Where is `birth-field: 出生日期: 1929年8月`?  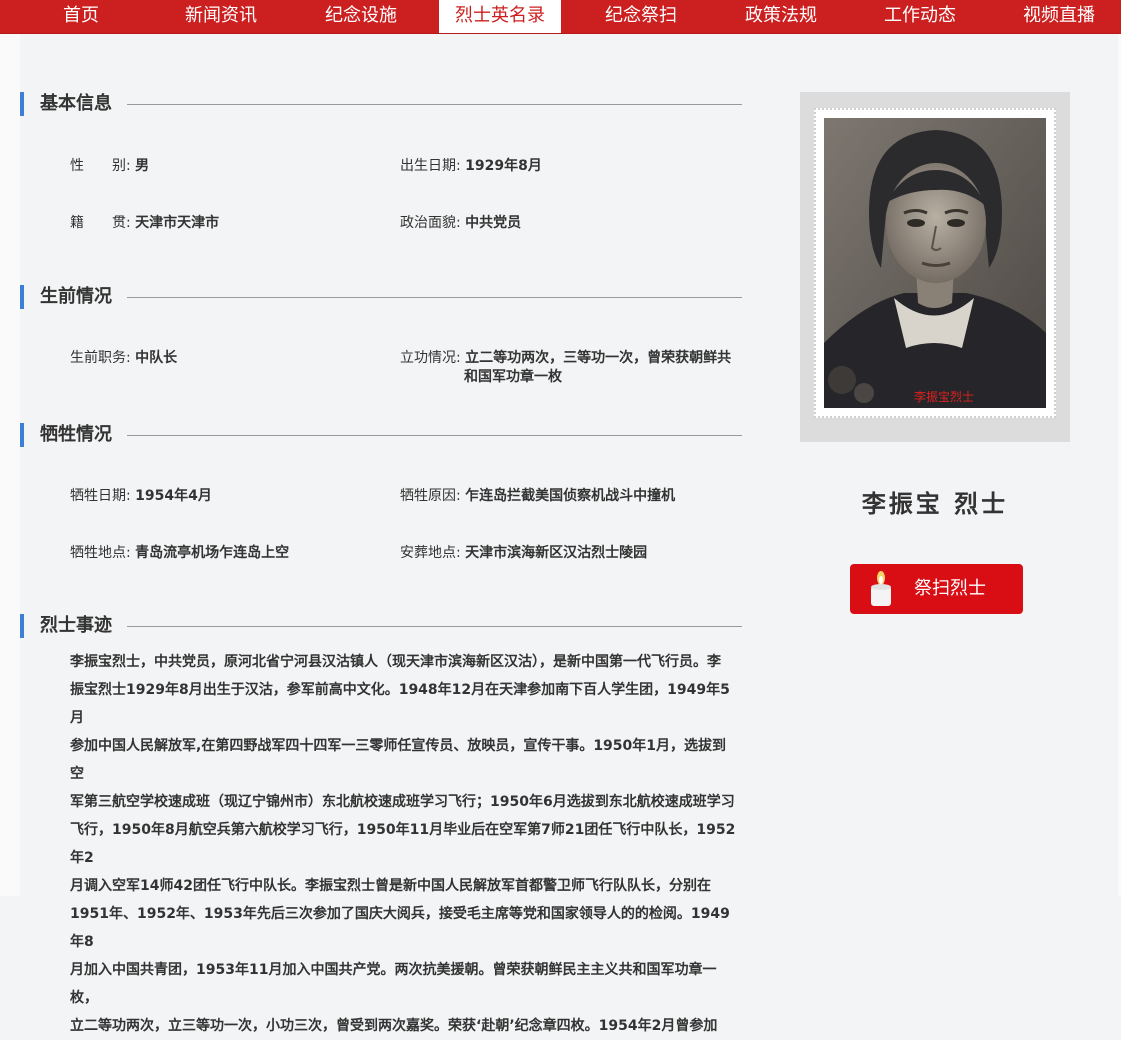
birth-field: 出生日期: 1929年8月 is located at coordinates (471, 166).